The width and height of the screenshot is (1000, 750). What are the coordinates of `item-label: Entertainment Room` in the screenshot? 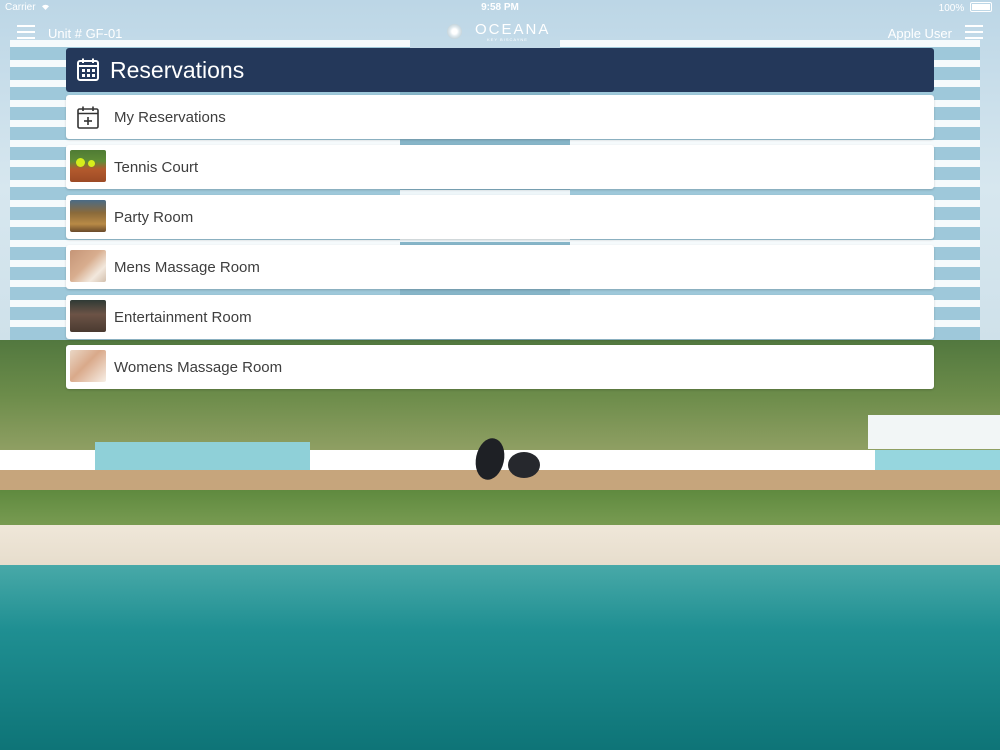 It's located at (183, 317).